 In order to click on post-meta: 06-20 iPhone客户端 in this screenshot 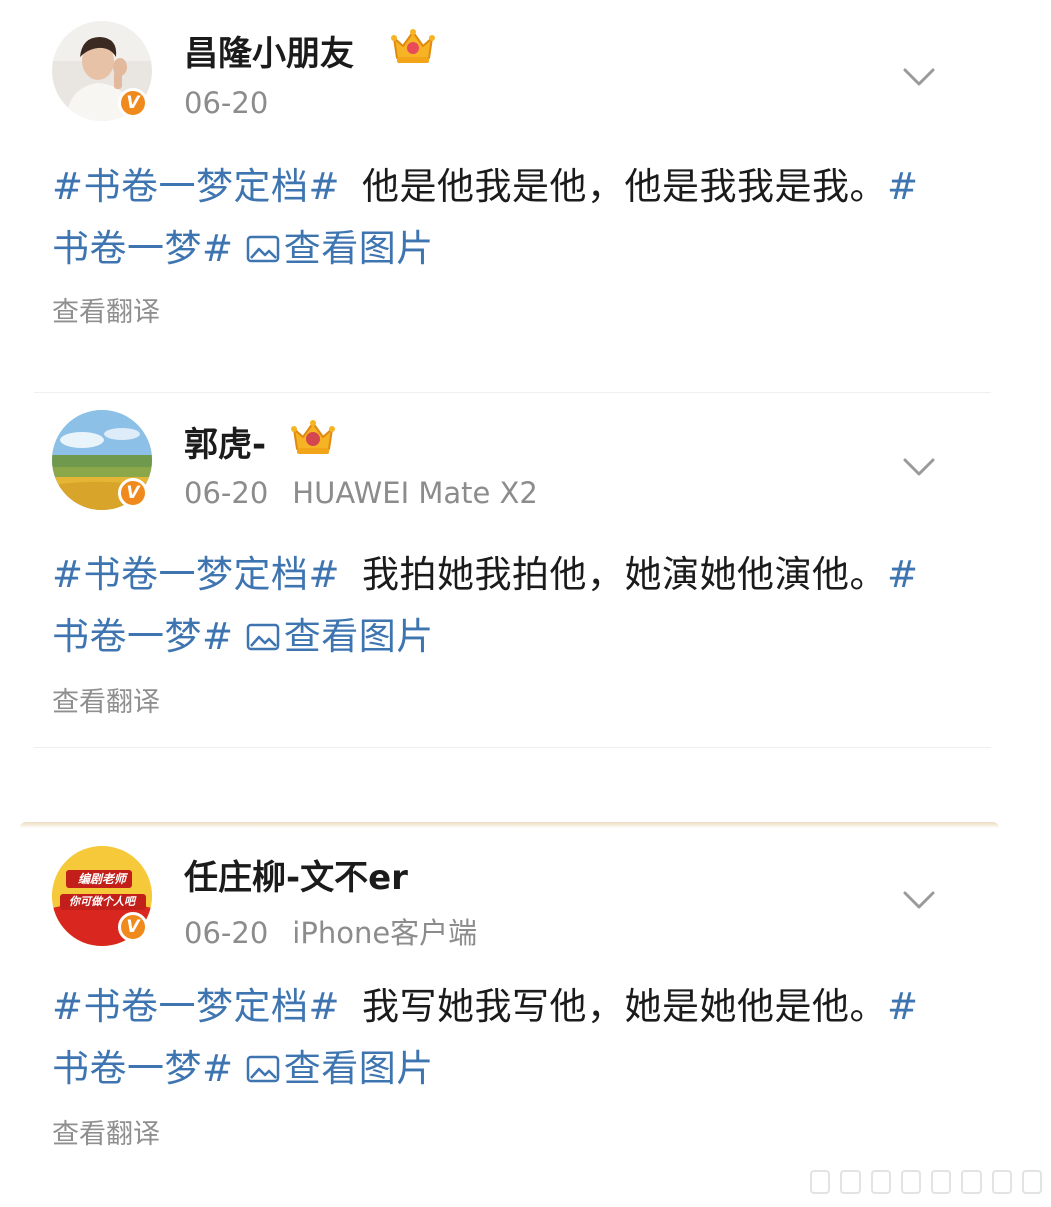, I will do `click(330, 931)`.